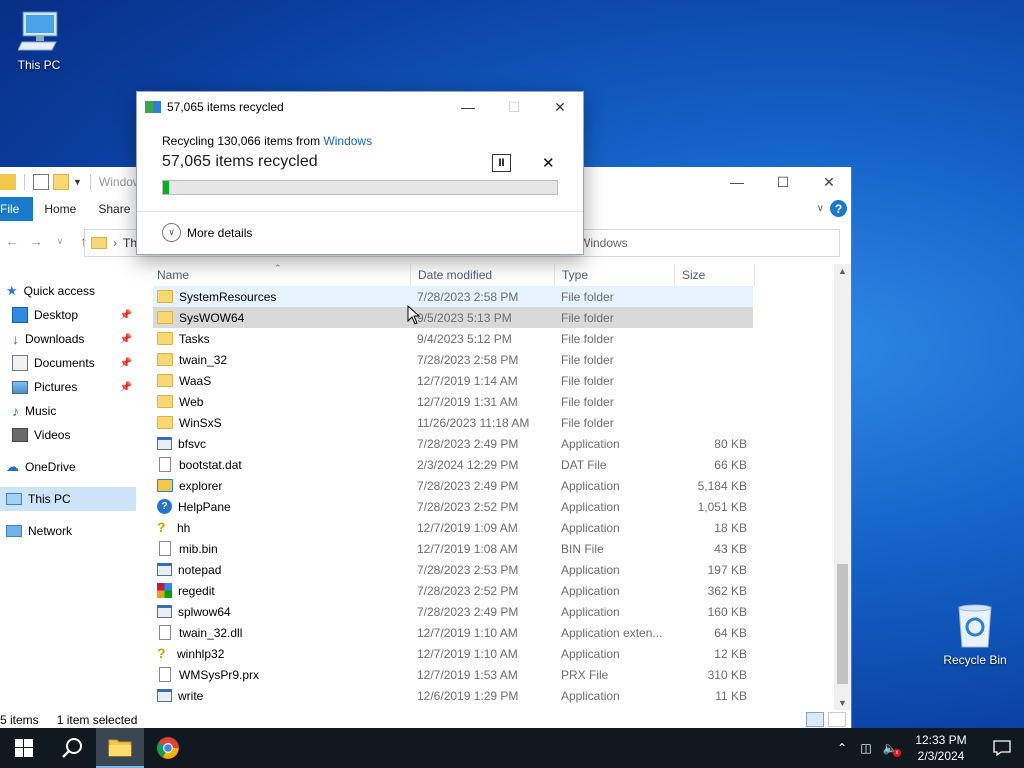  I want to click on nav-item-quick-access: ★ Quick access, so click(68, 291).